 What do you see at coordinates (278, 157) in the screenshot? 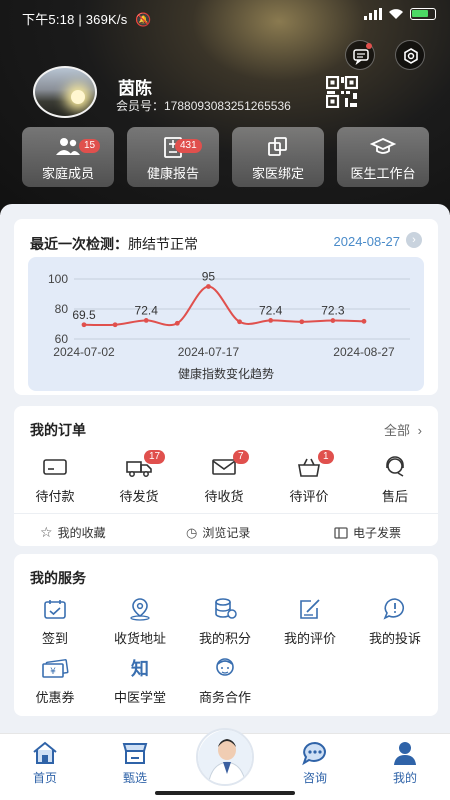
I see `family-doctor-binding-button: 家医绑定` at bounding box center [278, 157].